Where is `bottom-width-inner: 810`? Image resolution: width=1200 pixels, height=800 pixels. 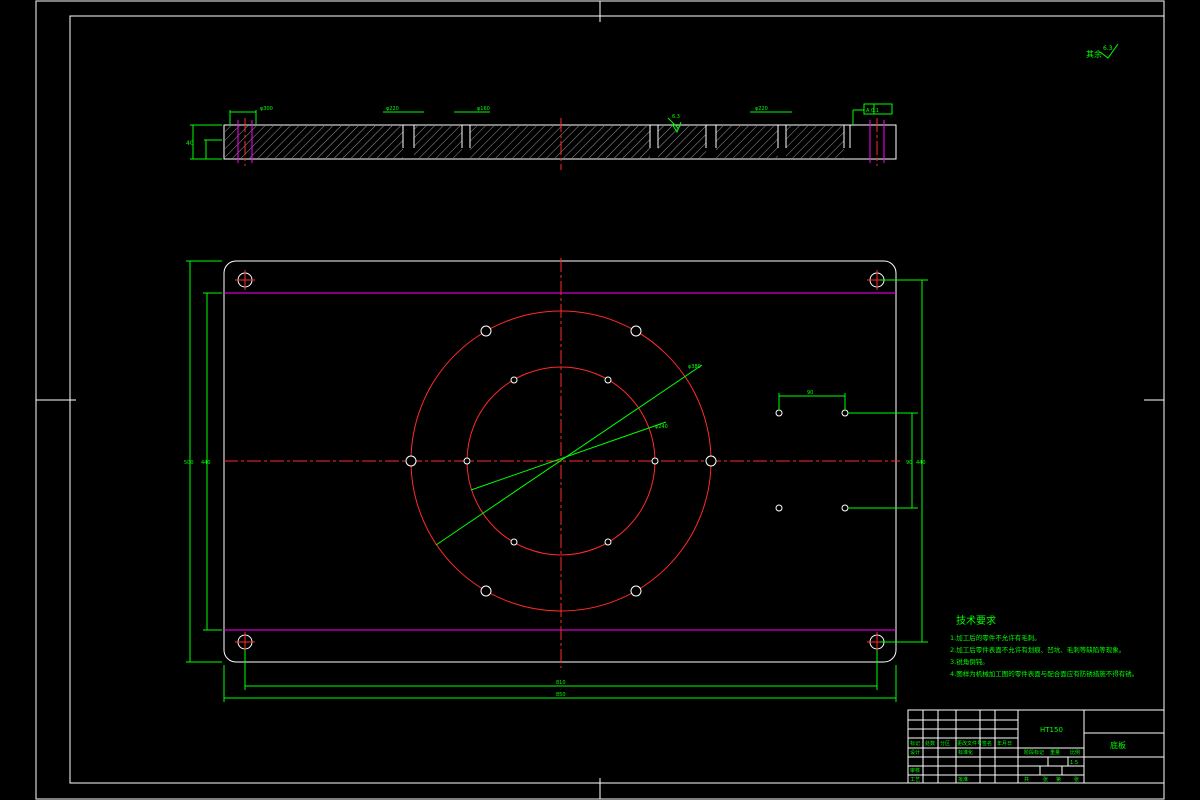 bottom-width-inner: 810 is located at coordinates (561, 683).